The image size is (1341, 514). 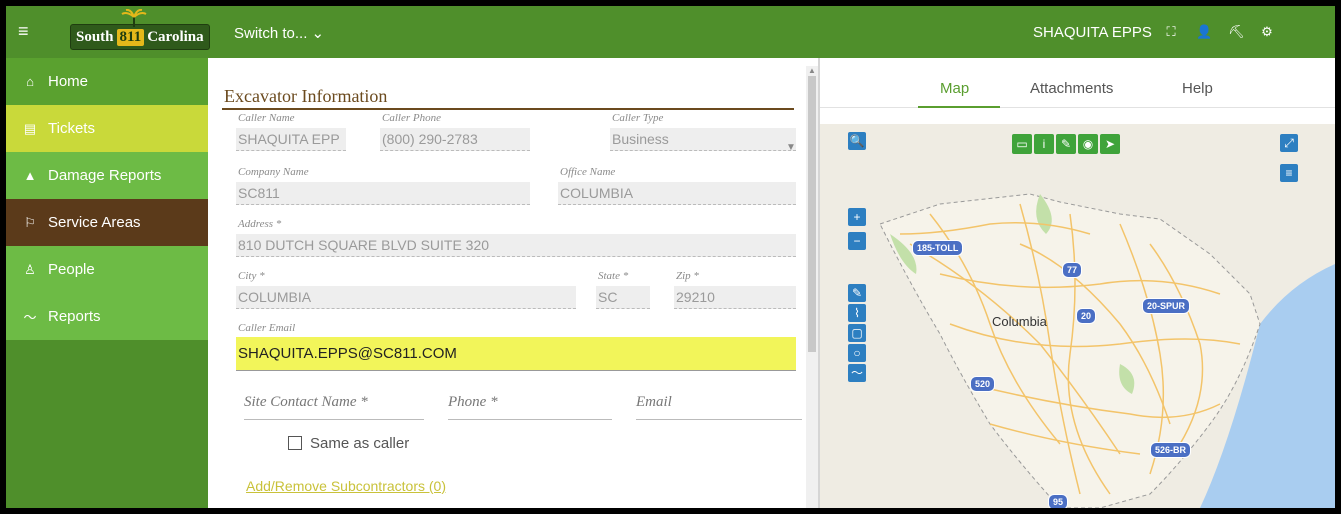 I want to click on highway-shield: 526-BR, so click(x=1171, y=450).